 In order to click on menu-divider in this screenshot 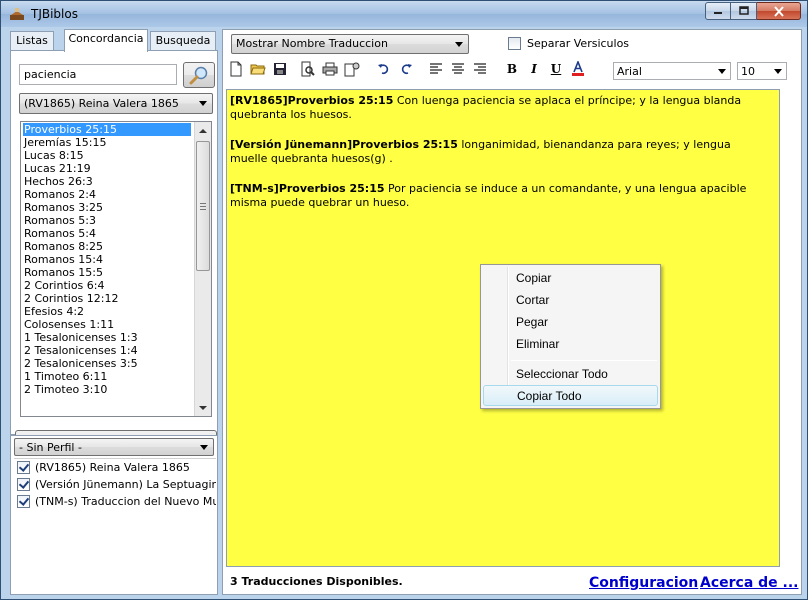, I will do `click(584, 360)`.